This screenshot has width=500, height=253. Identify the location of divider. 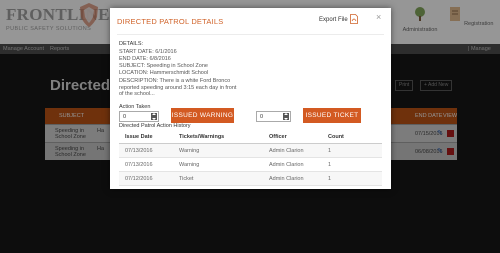
(250, 34).